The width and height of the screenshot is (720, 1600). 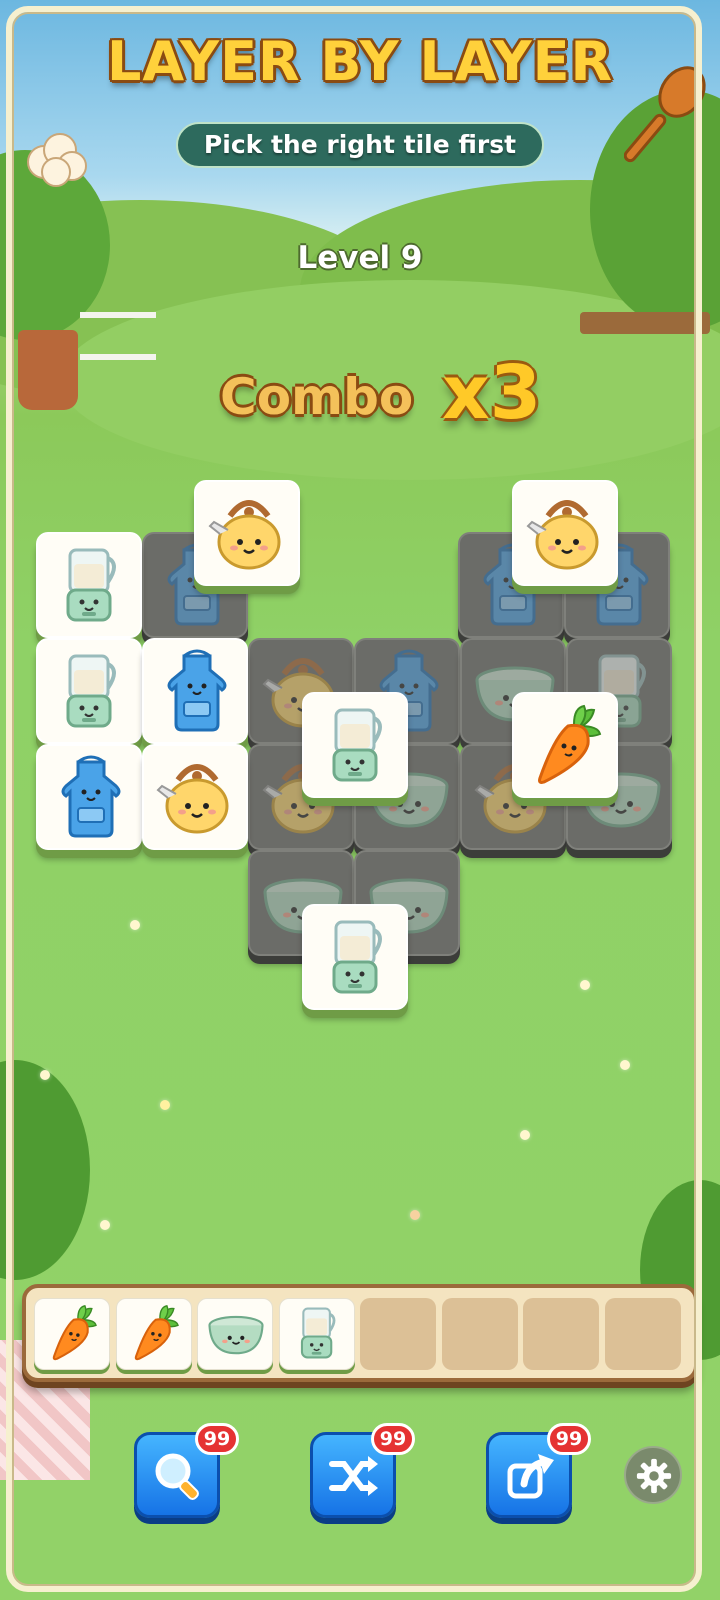 I want to click on tile-tray, so click(x=360, y=1333).